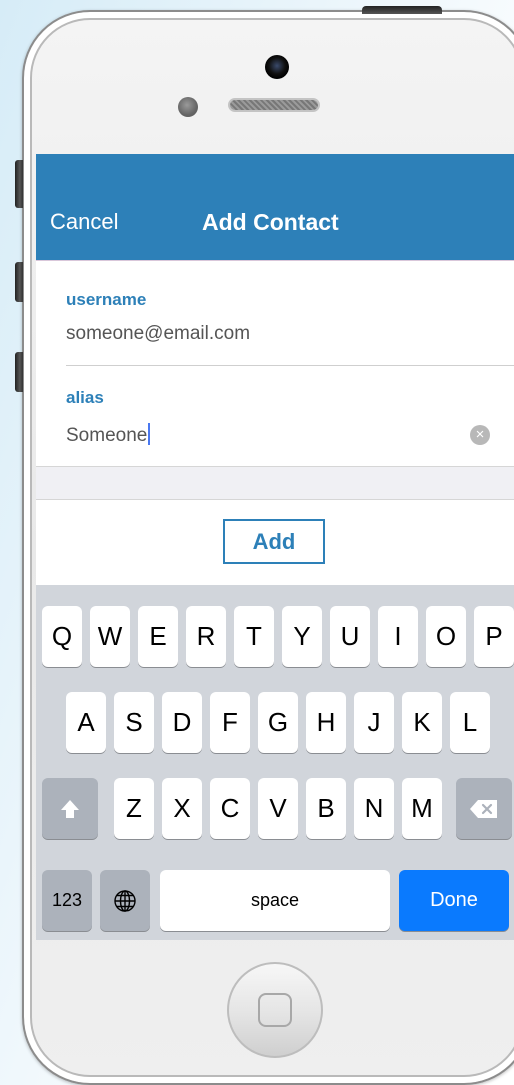 The width and height of the screenshot is (514, 1085). Describe the element at coordinates (275, 900) in the screenshot. I see `space-key: space` at that location.